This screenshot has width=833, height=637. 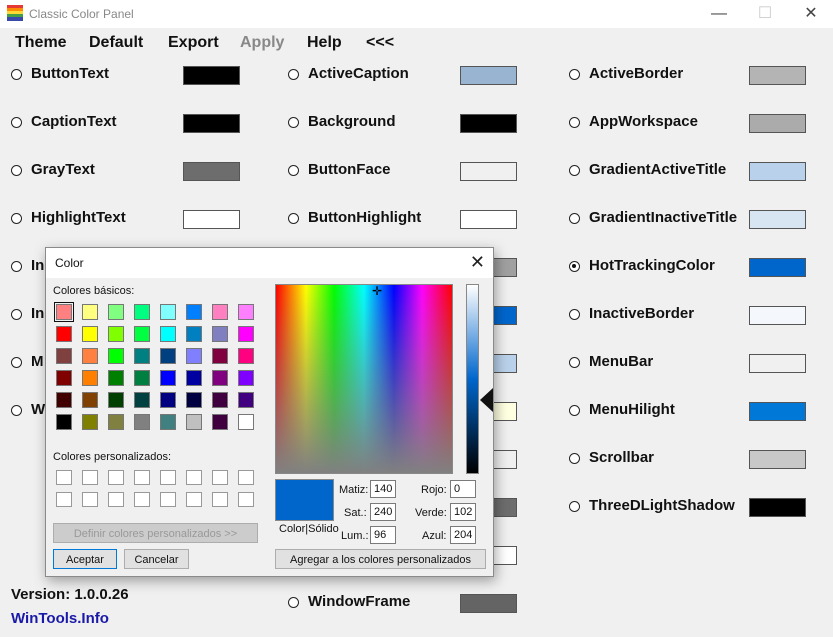 What do you see at coordinates (486, 400) in the screenshot?
I see `luminosity-arrow-icon` at bounding box center [486, 400].